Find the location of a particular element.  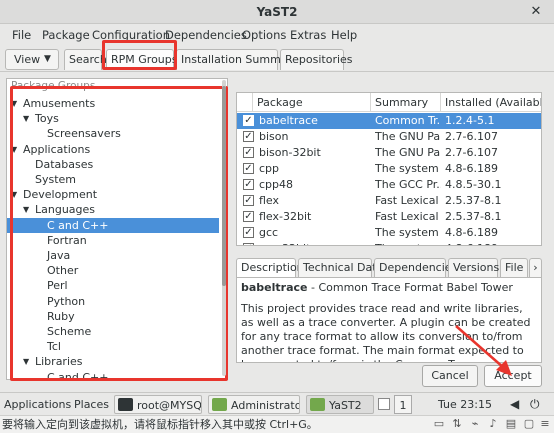

show-desktop-icon is located at coordinates (384, 404).